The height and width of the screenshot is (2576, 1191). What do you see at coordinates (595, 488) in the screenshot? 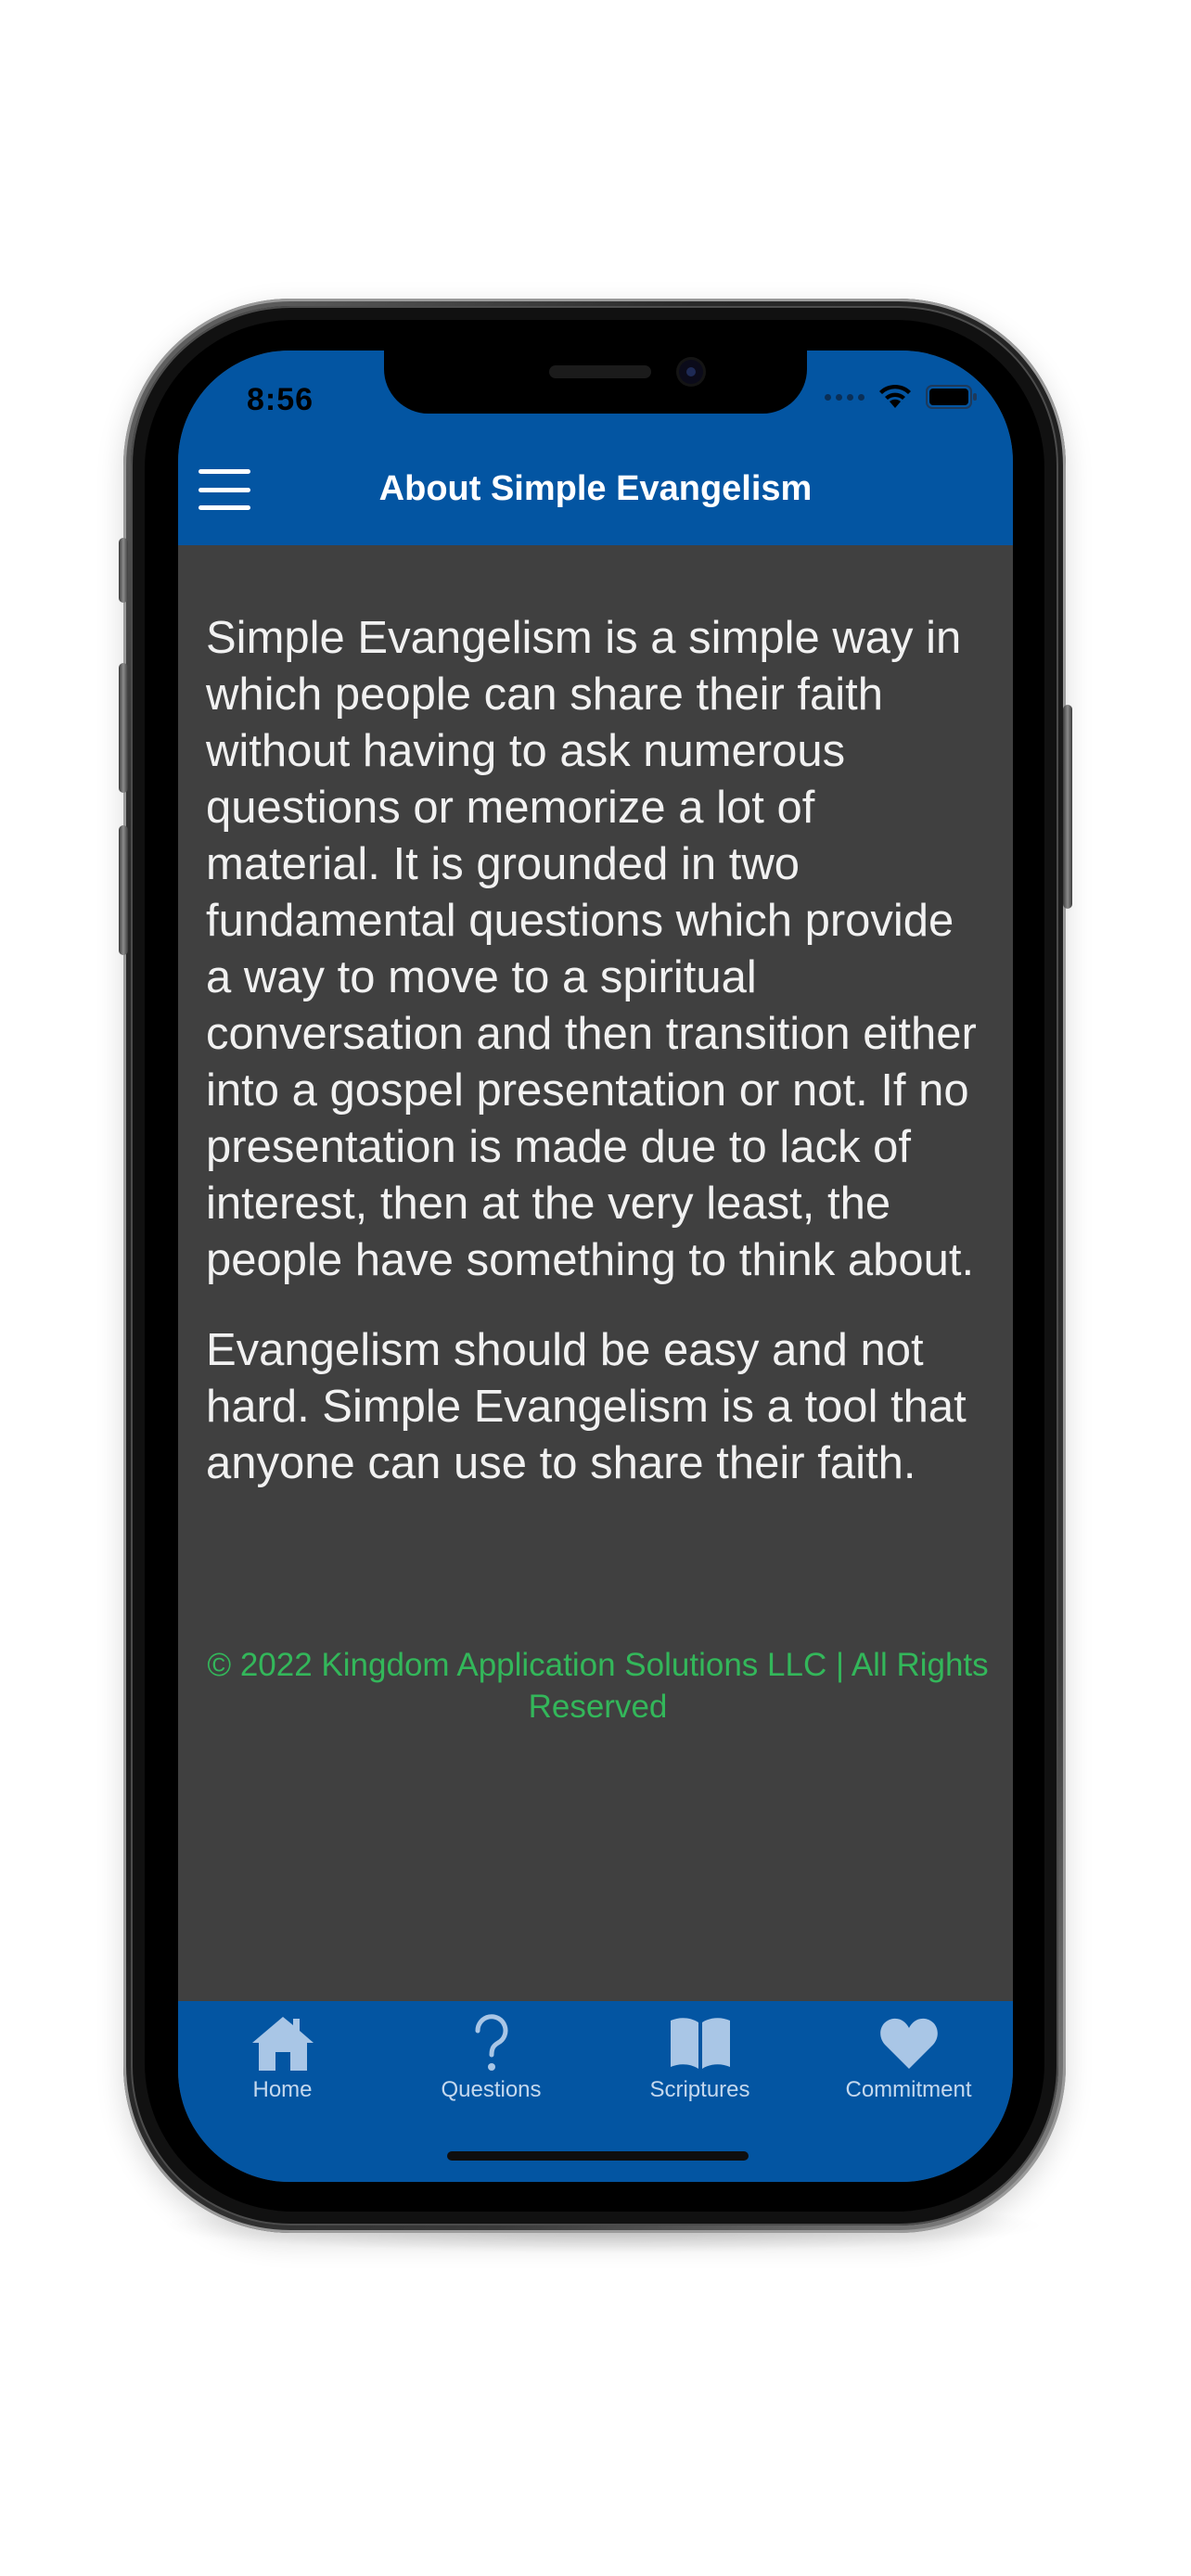
I see `page-title: About Simple Evangelism` at bounding box center [595, 488].